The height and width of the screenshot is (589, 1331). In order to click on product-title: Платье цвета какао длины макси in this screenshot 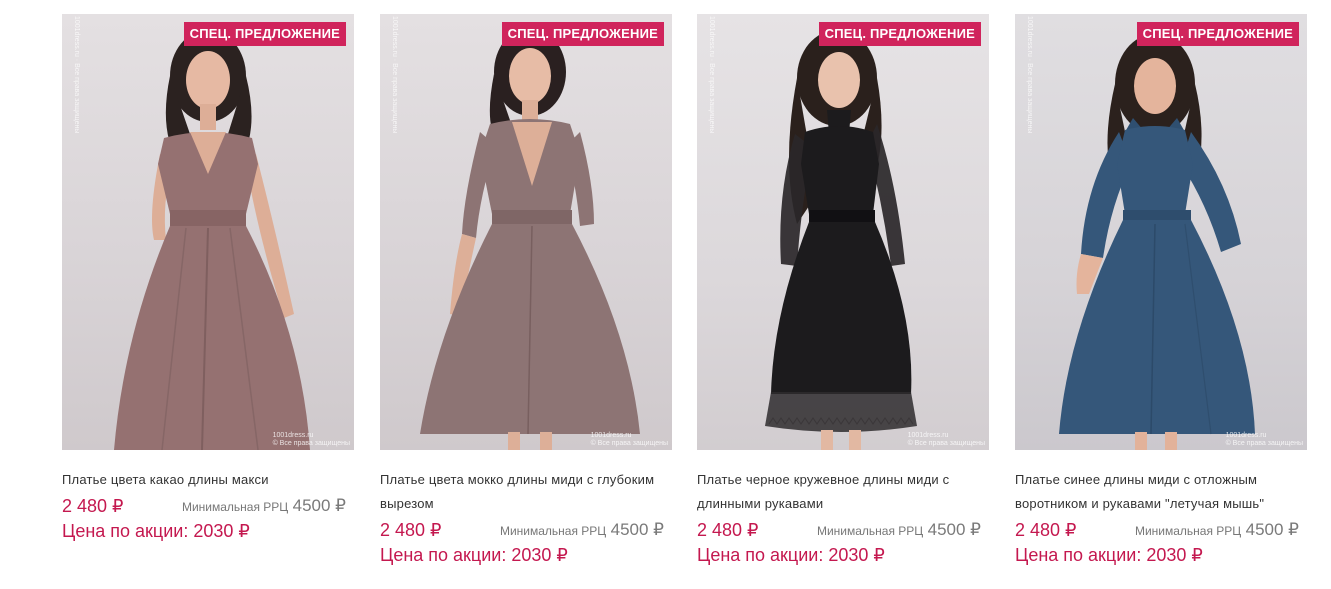, I will do `click(208, 480)`.